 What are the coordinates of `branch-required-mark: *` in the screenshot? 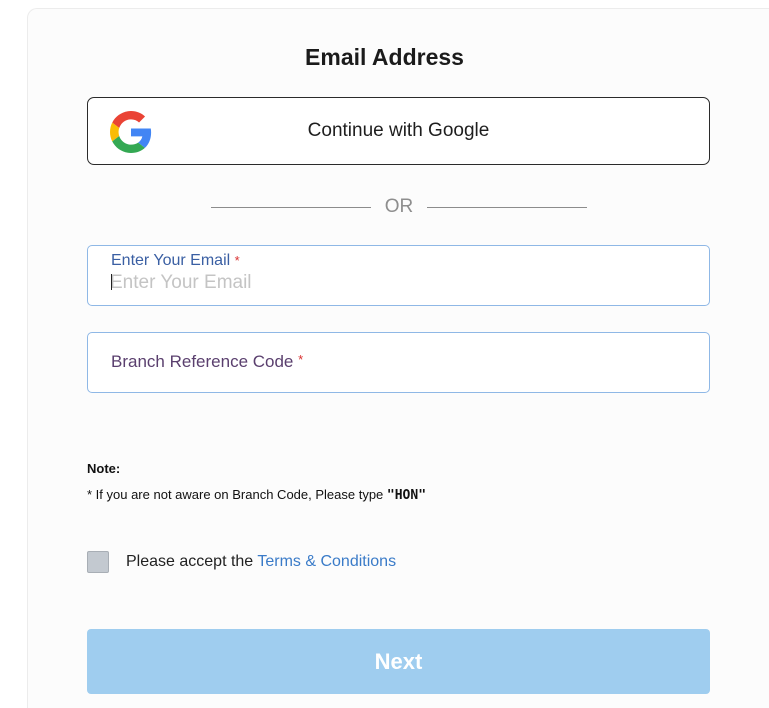 It's located at (301, 359).